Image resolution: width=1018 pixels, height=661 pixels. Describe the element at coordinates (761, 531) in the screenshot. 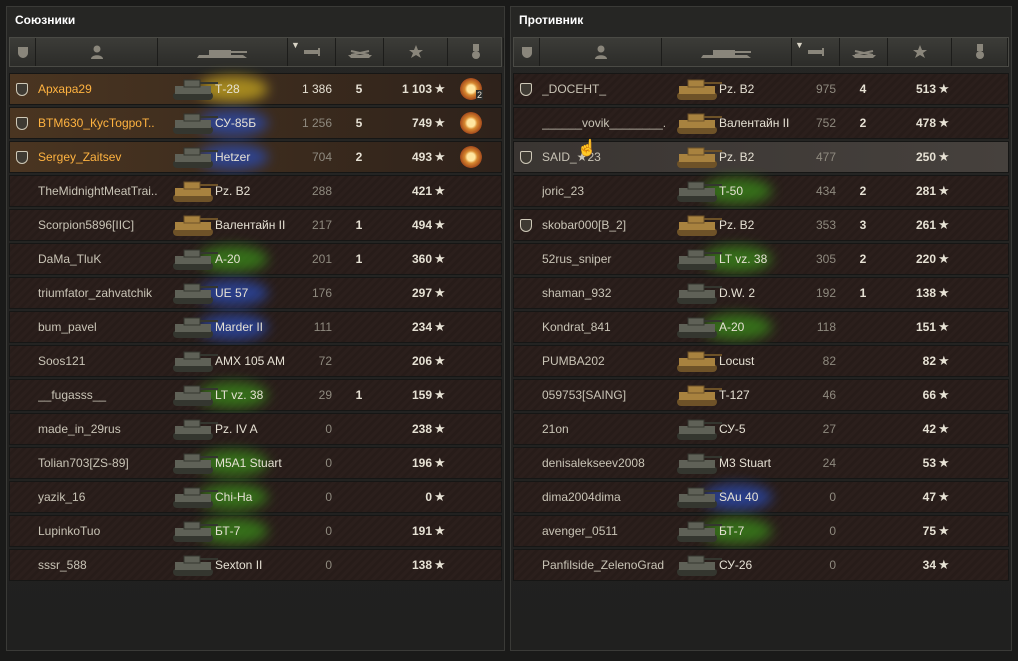

I see `player-row: avenger_0511 БТ-7 0 75 ★` at that location.